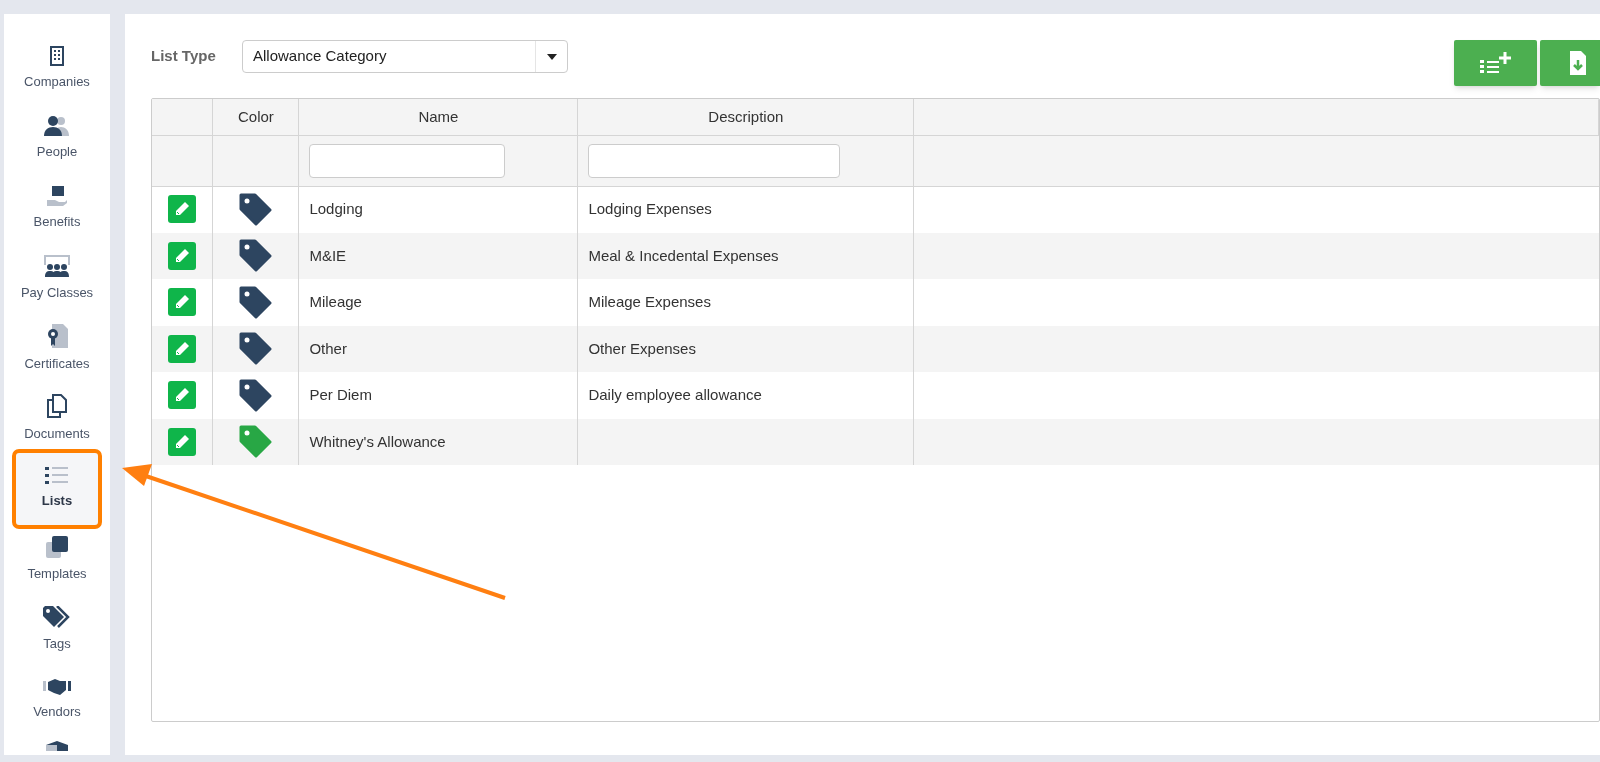 This screenshot has height=762, width=1600. Describe the element at coordinates (683, 255) in the screenshot. I see `table-cell: Meal & Incedental Expenses` at that location.